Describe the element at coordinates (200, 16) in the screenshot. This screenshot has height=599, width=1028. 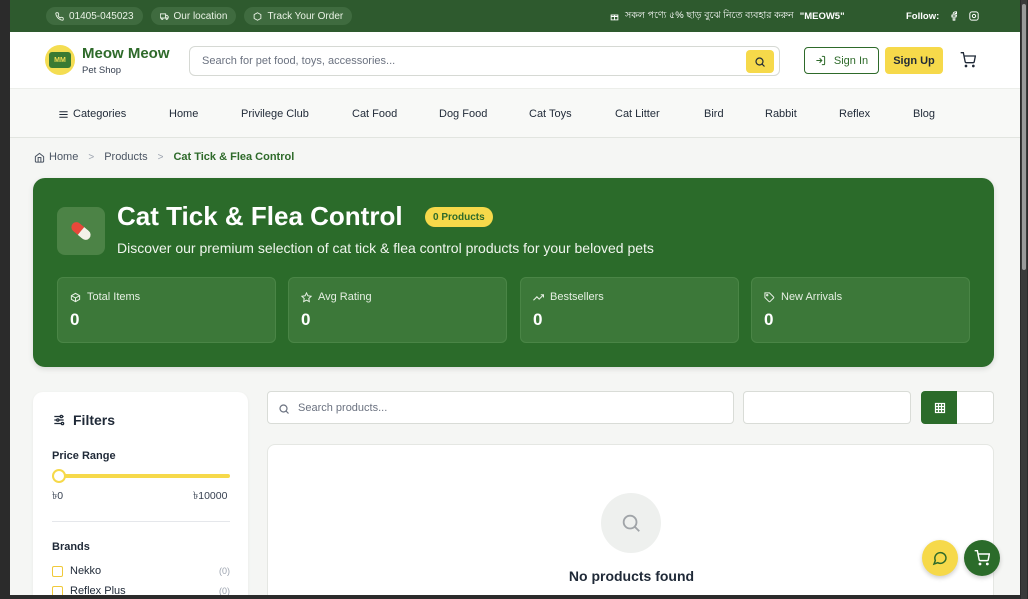
I see `location-label: Our location` at that location.